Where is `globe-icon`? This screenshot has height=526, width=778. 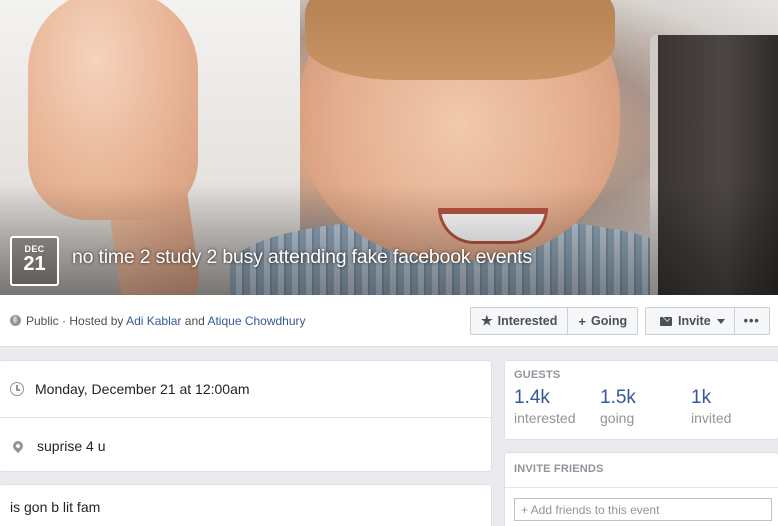
globe-icon is located at coordinates (15, 320).